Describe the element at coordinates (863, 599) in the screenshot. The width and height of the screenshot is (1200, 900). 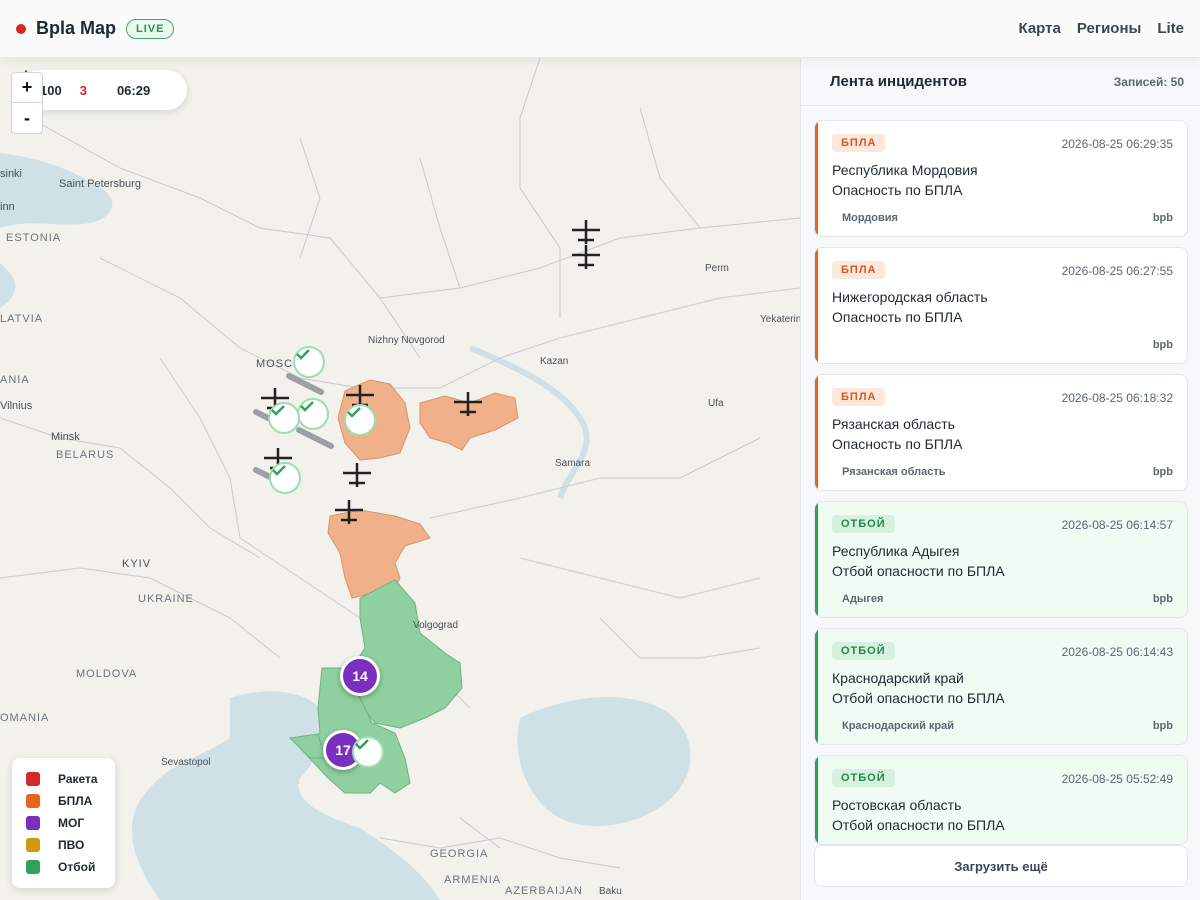
I see `incident-area: Адыгея` at that location.